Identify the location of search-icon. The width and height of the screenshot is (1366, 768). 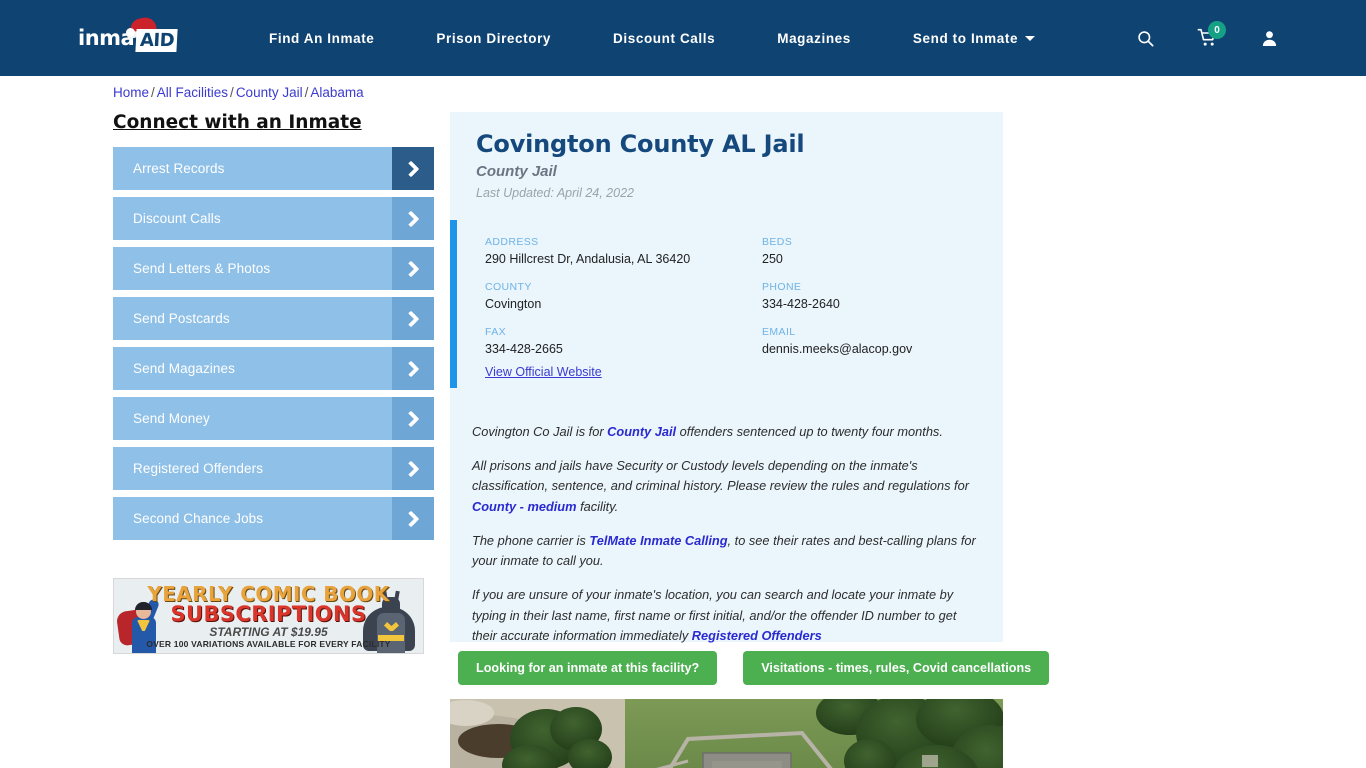
(1145, 38).